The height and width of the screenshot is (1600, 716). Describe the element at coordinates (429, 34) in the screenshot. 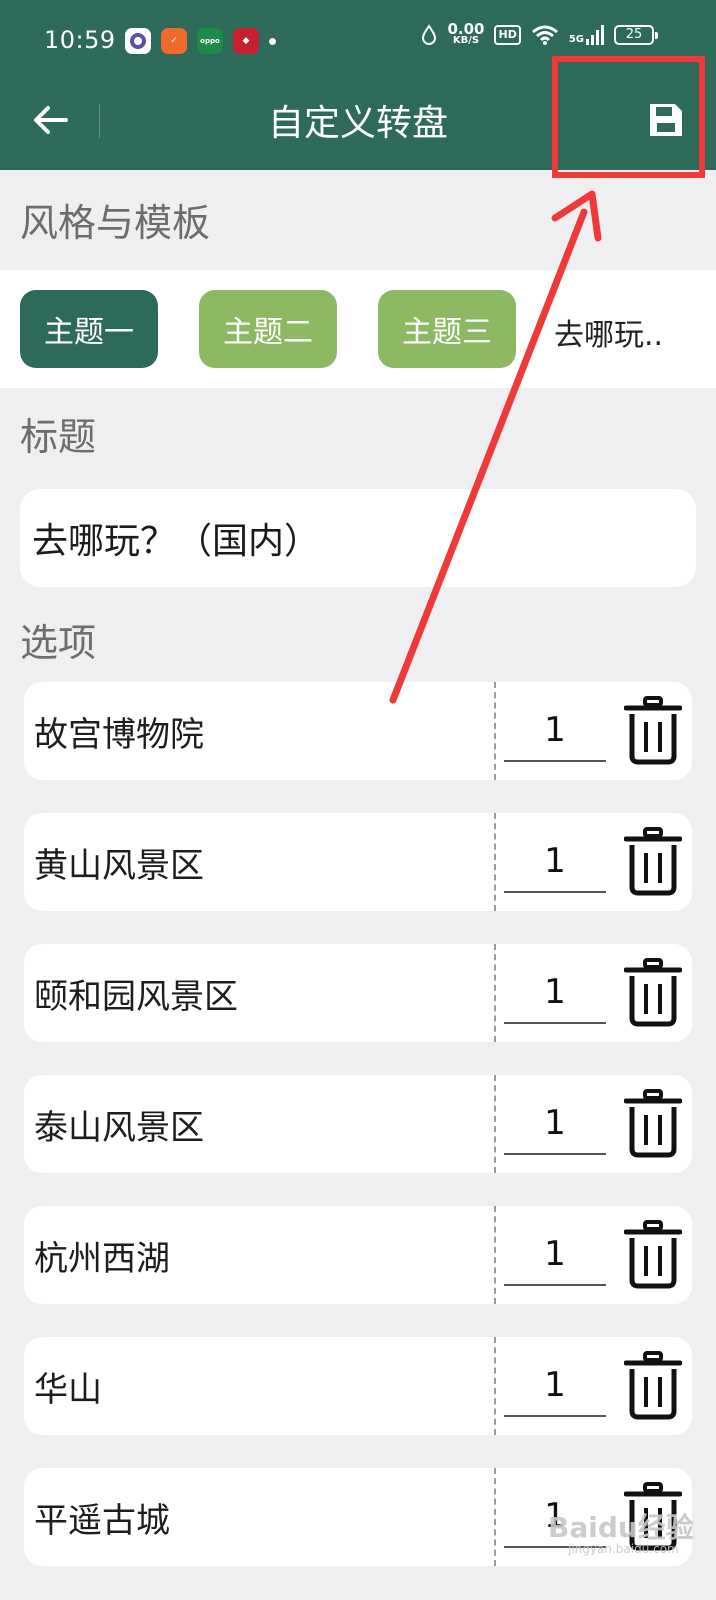

I see `drop-icon` at that location.